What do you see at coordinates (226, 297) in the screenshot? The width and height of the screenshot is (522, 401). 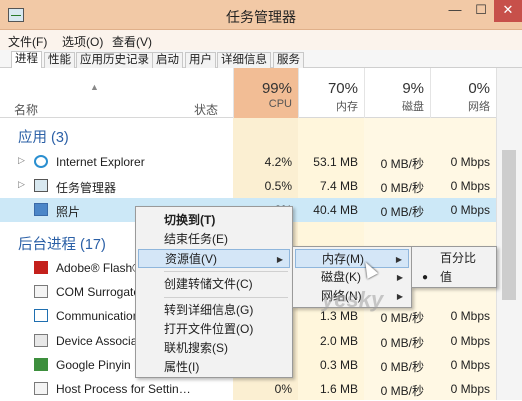 I see `menu-separator` at bounding box center [226, 297].